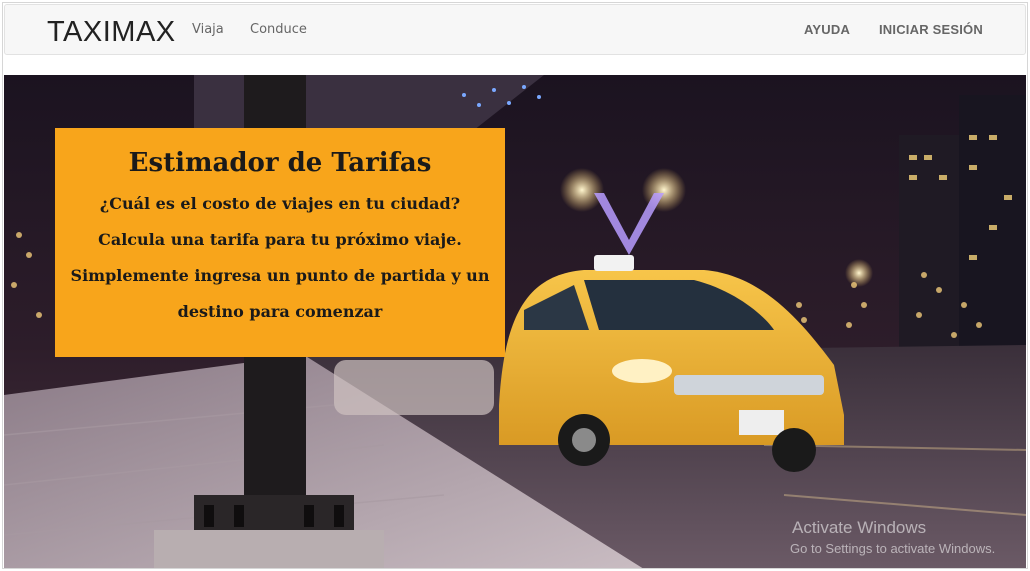 Image resolution: width=1030 pixels, height=571 pixels. What do you see at coordinates (280, 163) in the screenshot?
I see `fare-estimator-title: Estimador de Tarifas` at bounding box center [280, 163].